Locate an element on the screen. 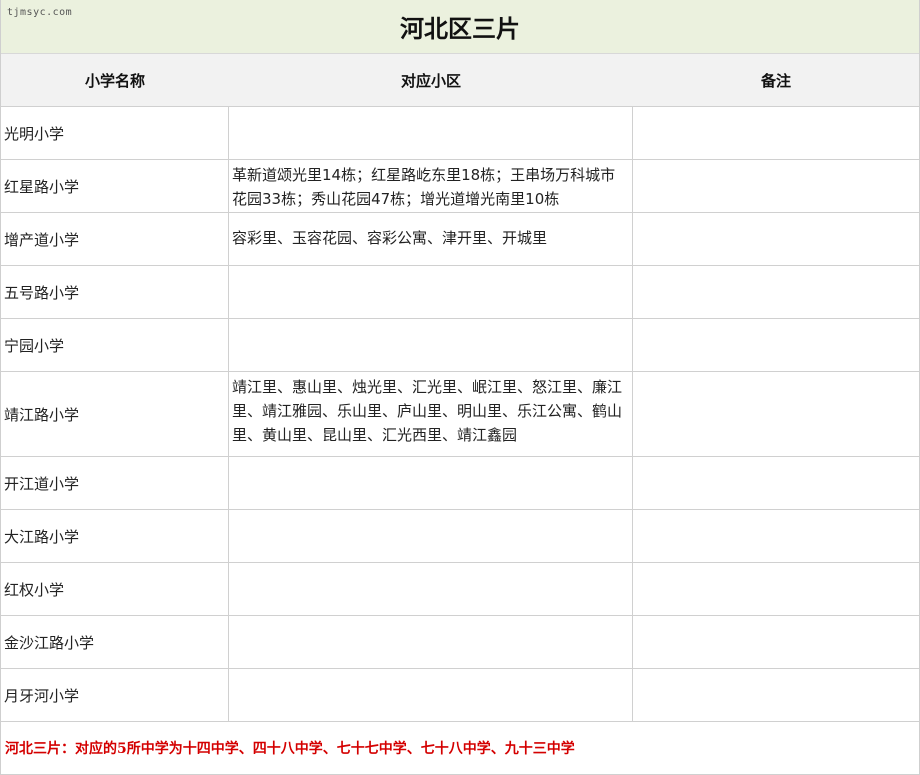 This screenshot has width=920, height=775. table-row: 金沙江路小学 is located at coordinates (460, 642).